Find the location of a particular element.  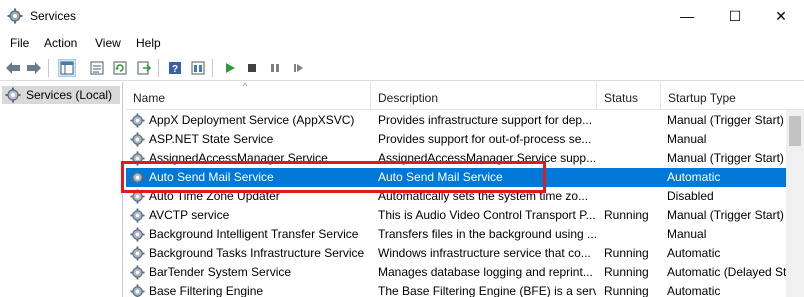

start-service-icon is located at coordinates (230, 68).